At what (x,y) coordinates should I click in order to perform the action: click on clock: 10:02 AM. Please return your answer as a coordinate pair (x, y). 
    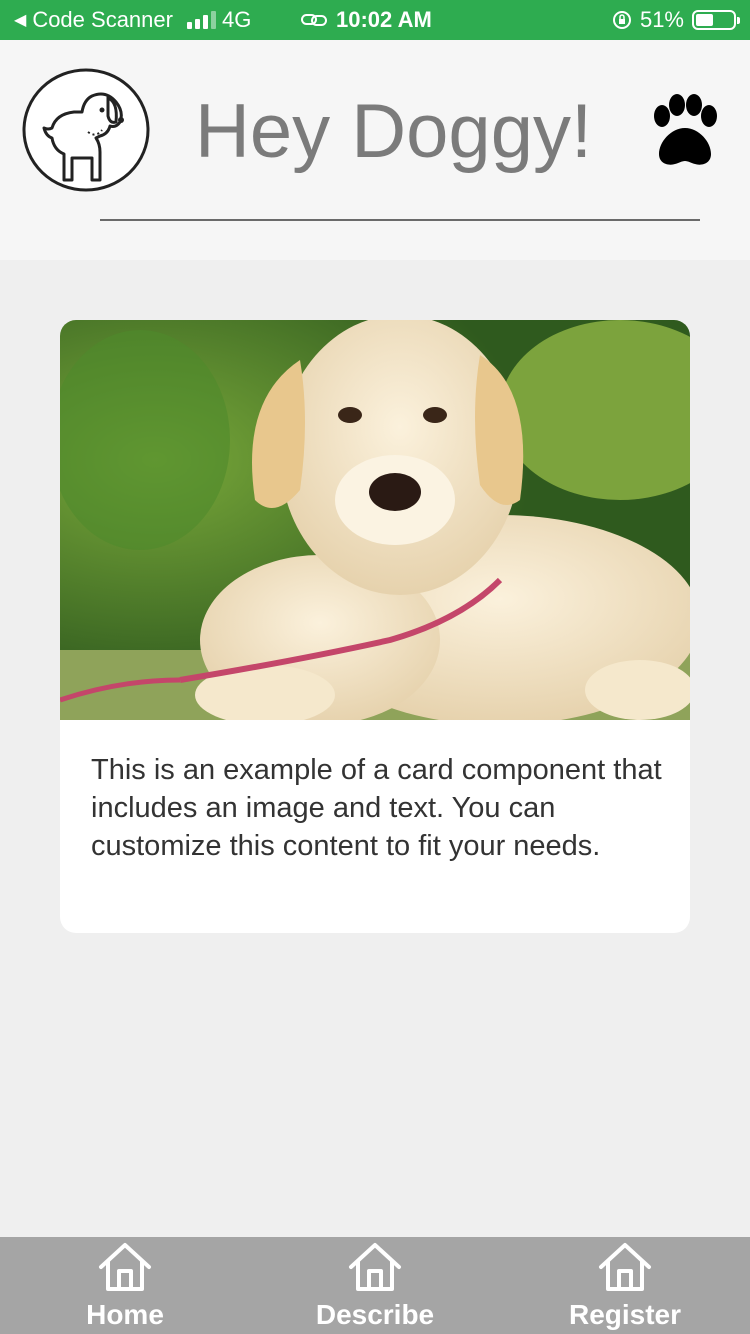
    Looking at the image, I should click on (384, 19).